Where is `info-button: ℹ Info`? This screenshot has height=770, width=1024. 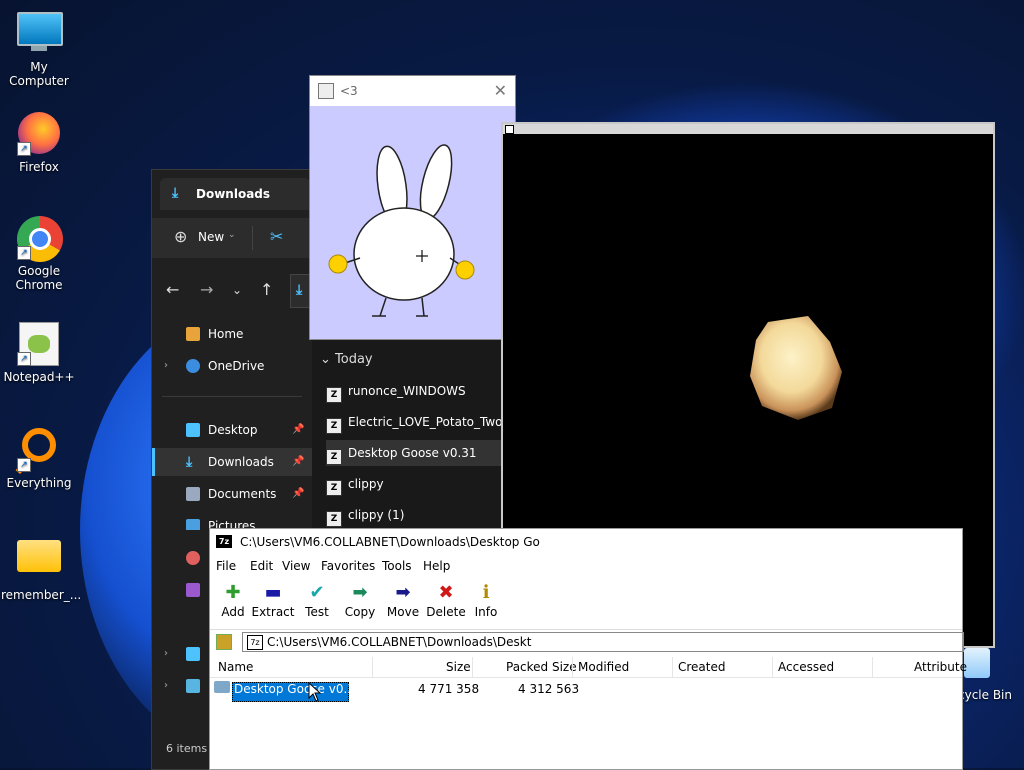
info-button: ℹ Info is located at coordinates (486, 603).